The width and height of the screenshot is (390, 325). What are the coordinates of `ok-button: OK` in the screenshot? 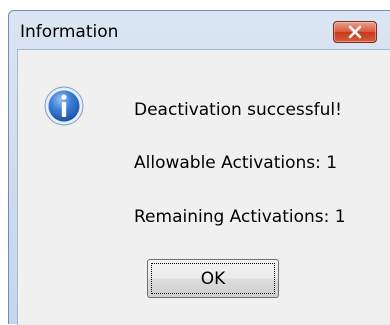 It's located at (213, 278).